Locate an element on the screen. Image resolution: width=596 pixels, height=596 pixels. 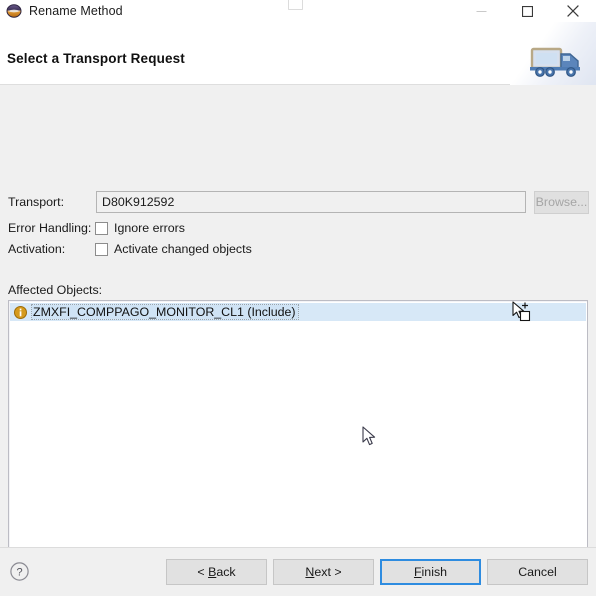
finish-button-label: Finish is located at coordinates (430, 572).